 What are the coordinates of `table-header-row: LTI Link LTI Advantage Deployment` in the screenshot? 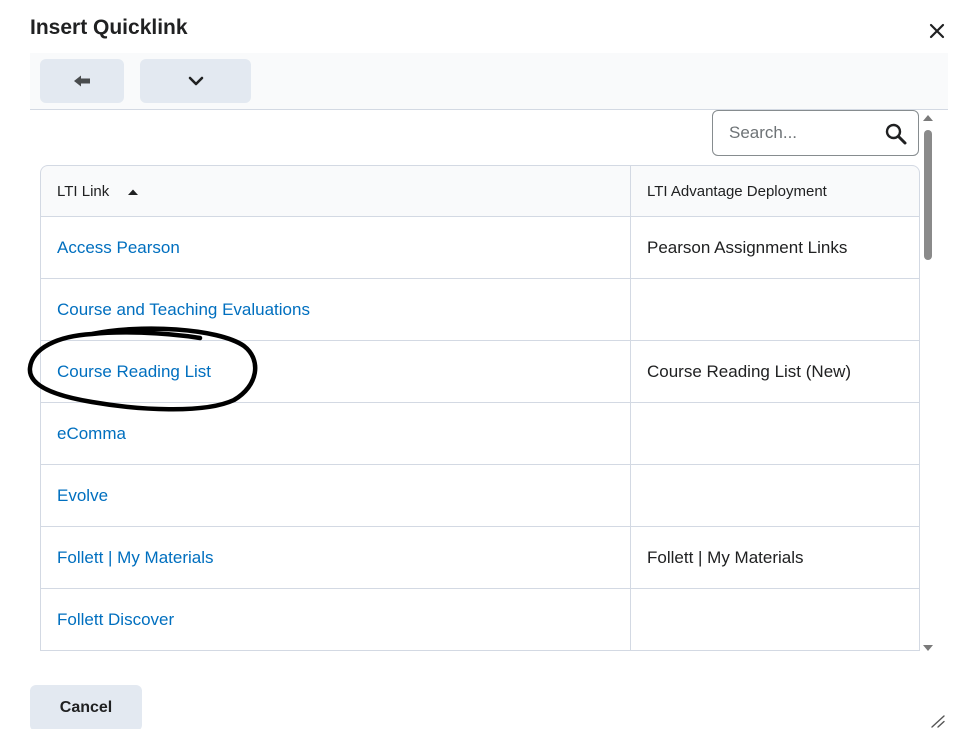 It's located at (480, 191).